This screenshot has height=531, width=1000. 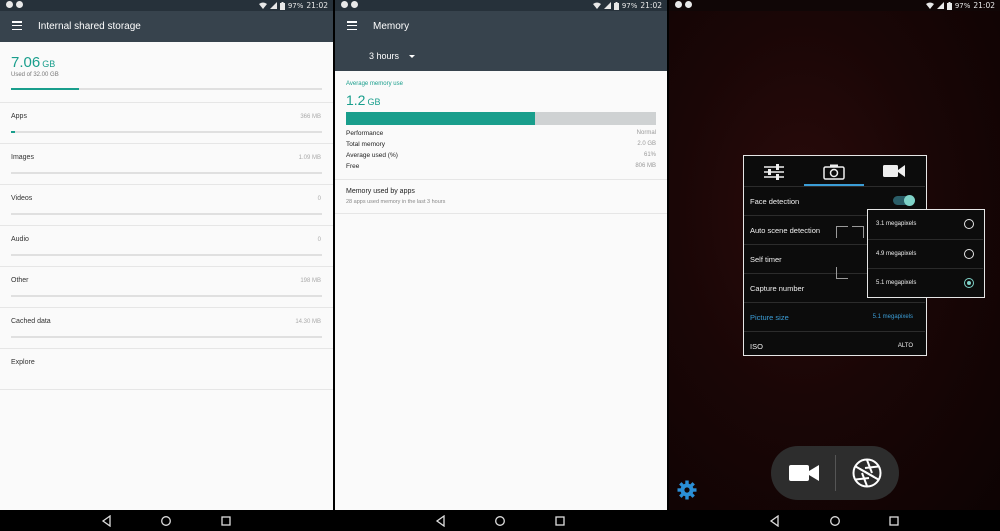 What do you see at coordinates (166, 328) in the screenshot?
I see `storage-category-cached-data: Cached data 14.30 MB` at bounding box center [166, 328].